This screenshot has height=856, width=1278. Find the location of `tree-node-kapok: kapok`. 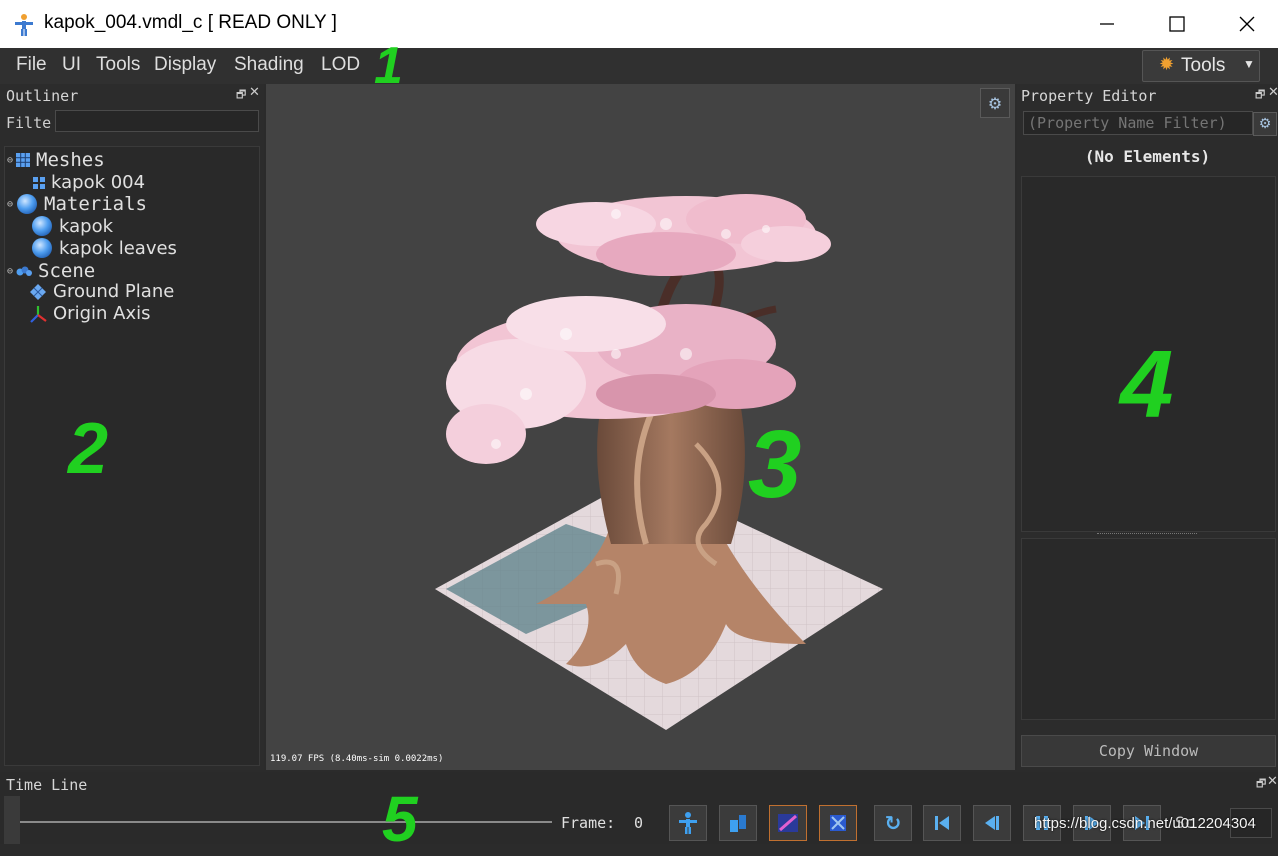

tree-node-kapok: kapok is located at coordinates (72, 226).